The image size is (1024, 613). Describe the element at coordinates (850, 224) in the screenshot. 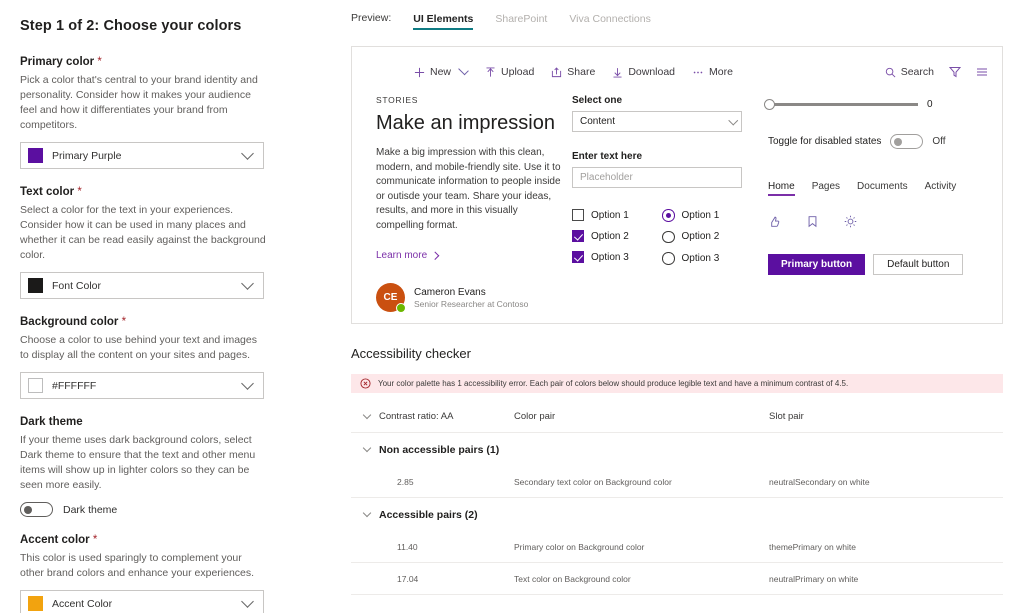

I see `brightness-icon` at that location.